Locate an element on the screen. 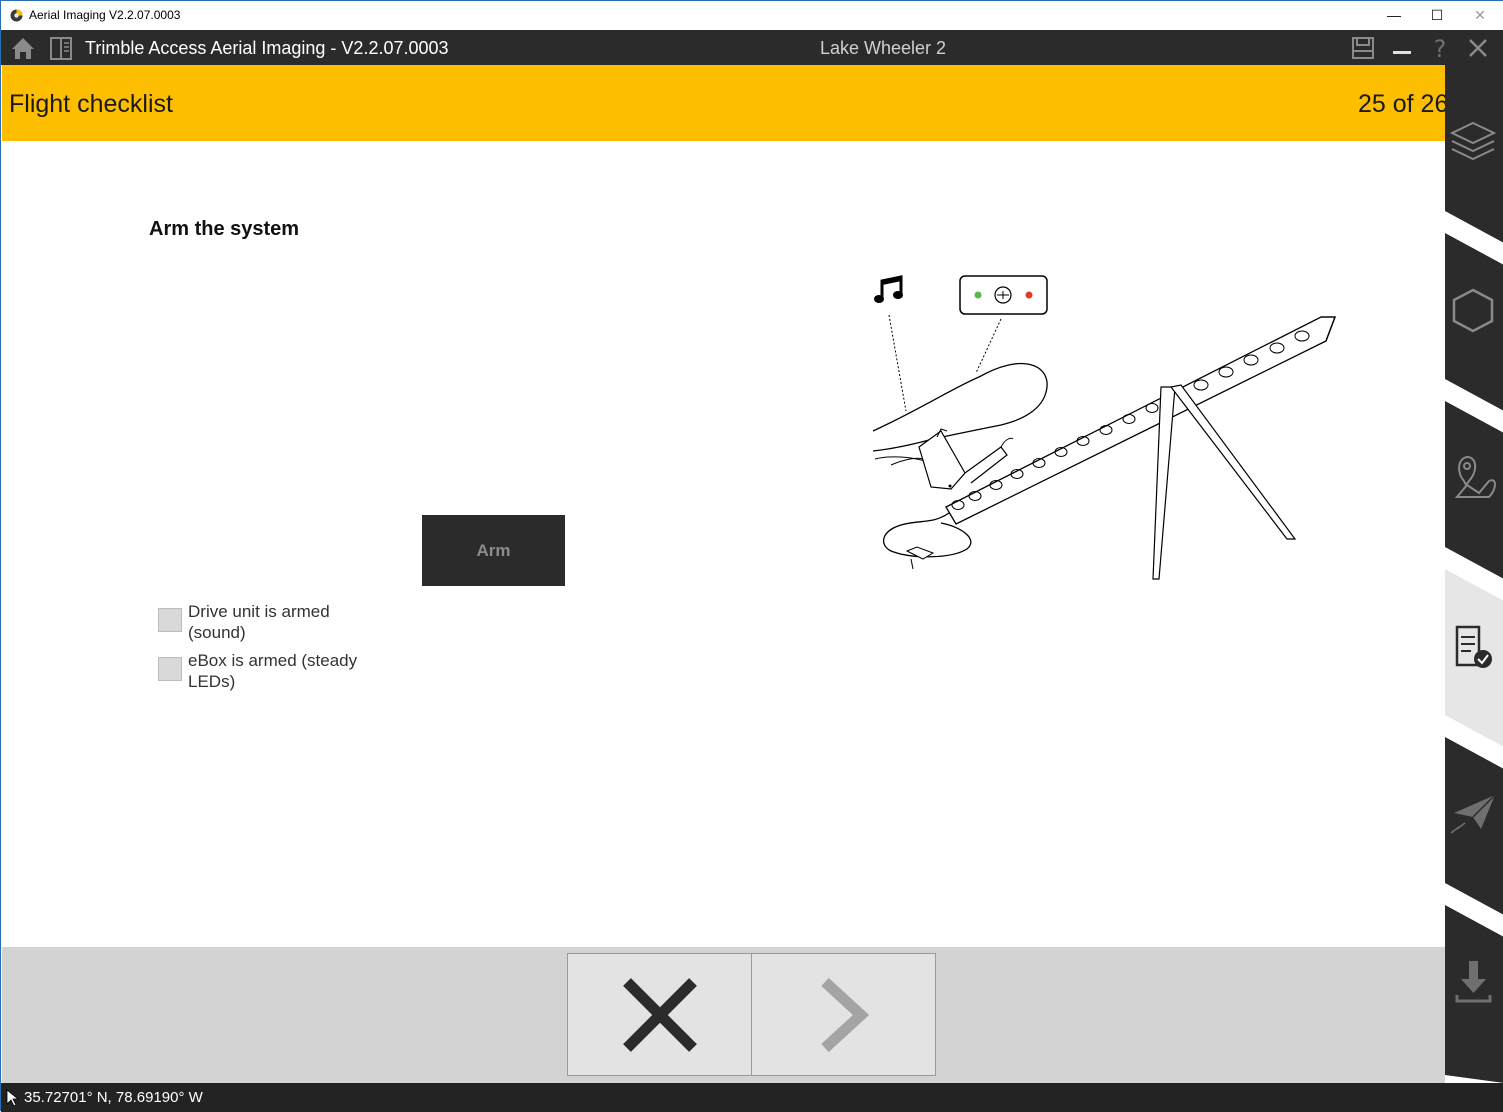 The image size is (1503, 1112). close-icon is located at coordinates (659, 1014).